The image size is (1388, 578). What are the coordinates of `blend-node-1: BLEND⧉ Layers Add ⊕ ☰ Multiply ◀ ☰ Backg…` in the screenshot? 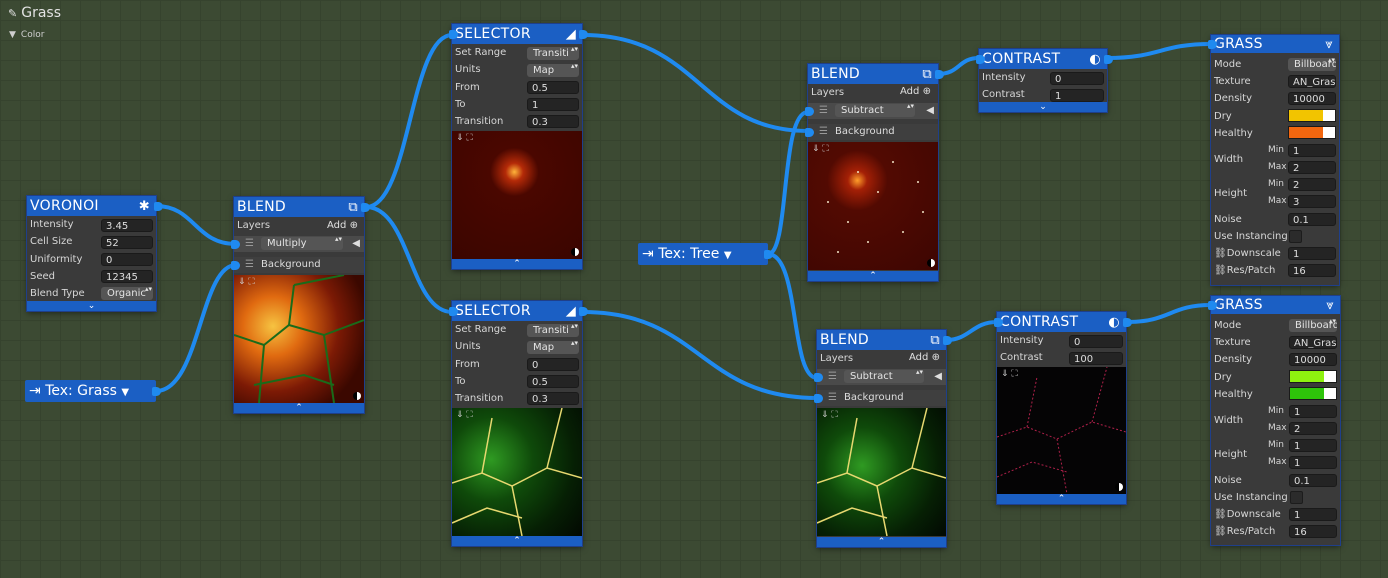 It's located at (300, 305).